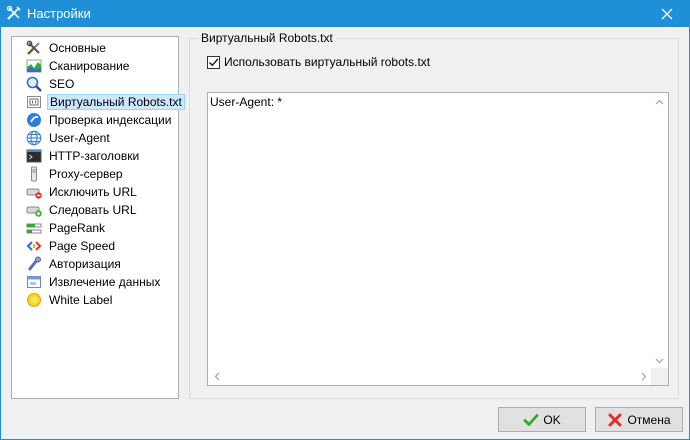 The width and height of the screenshot is (690, 440). I want to click on sidebar-item-label: Сканирование, so click(89, 66).